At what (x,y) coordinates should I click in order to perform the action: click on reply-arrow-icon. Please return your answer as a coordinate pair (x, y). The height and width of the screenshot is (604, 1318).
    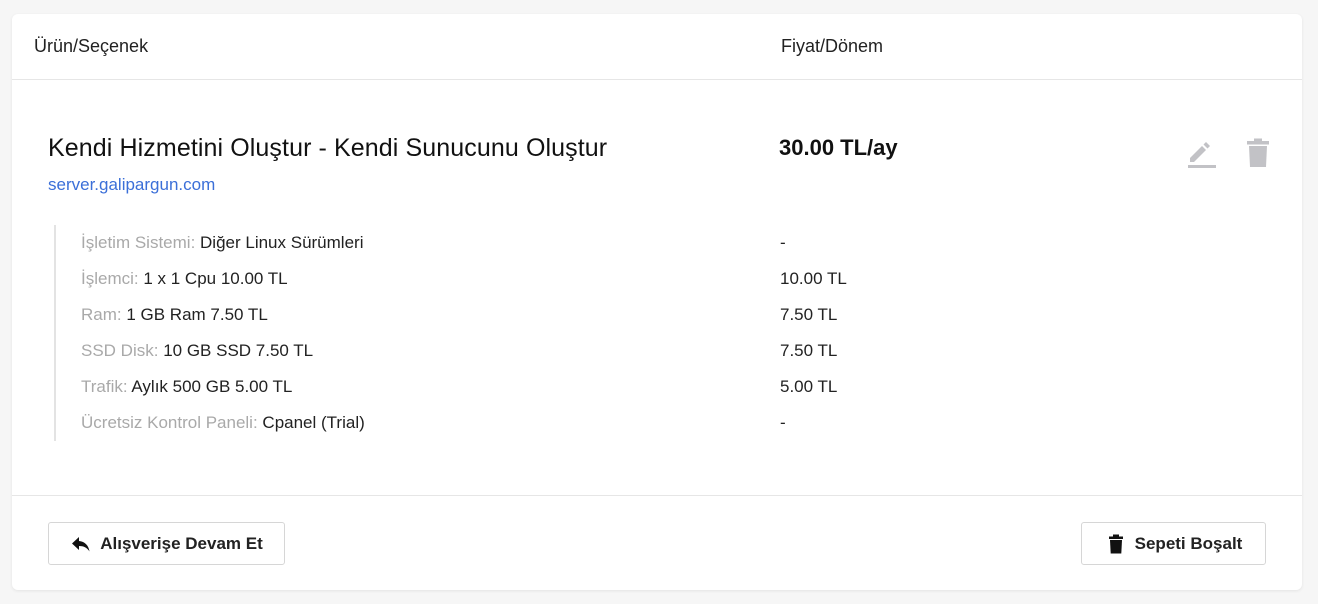
    Looking at the image, I should click on (81, 544).